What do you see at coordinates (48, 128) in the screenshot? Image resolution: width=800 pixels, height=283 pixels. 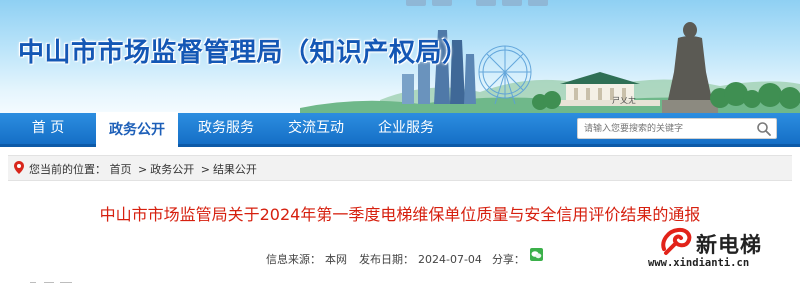 I see `nav-home: 首 页` at bounding box center [48, 128].